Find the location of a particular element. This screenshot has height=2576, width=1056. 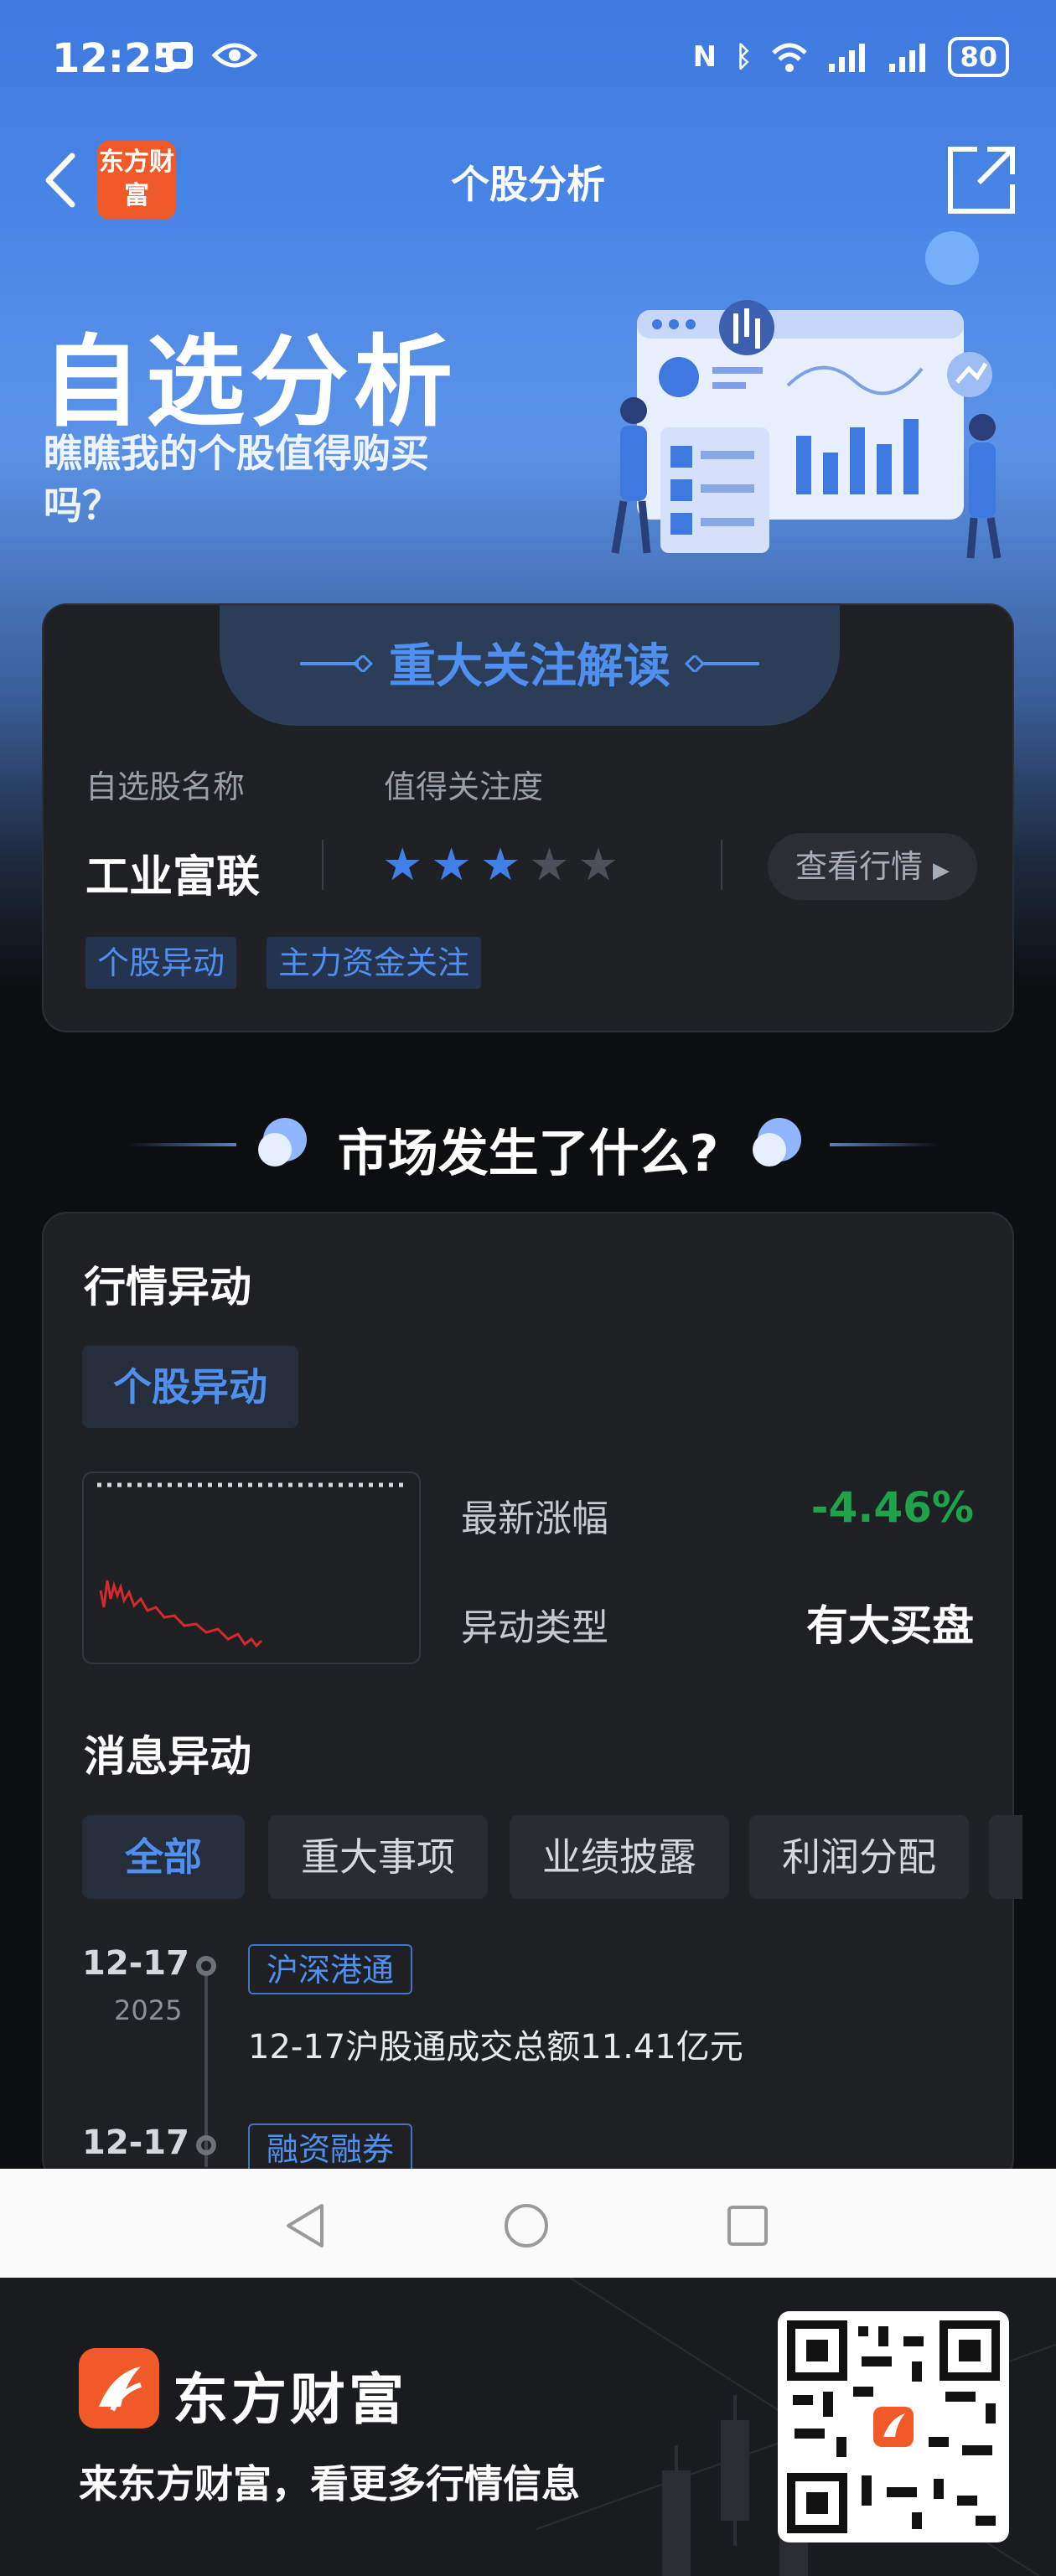

nav-home-icon is located at coordinates (526, 2225).